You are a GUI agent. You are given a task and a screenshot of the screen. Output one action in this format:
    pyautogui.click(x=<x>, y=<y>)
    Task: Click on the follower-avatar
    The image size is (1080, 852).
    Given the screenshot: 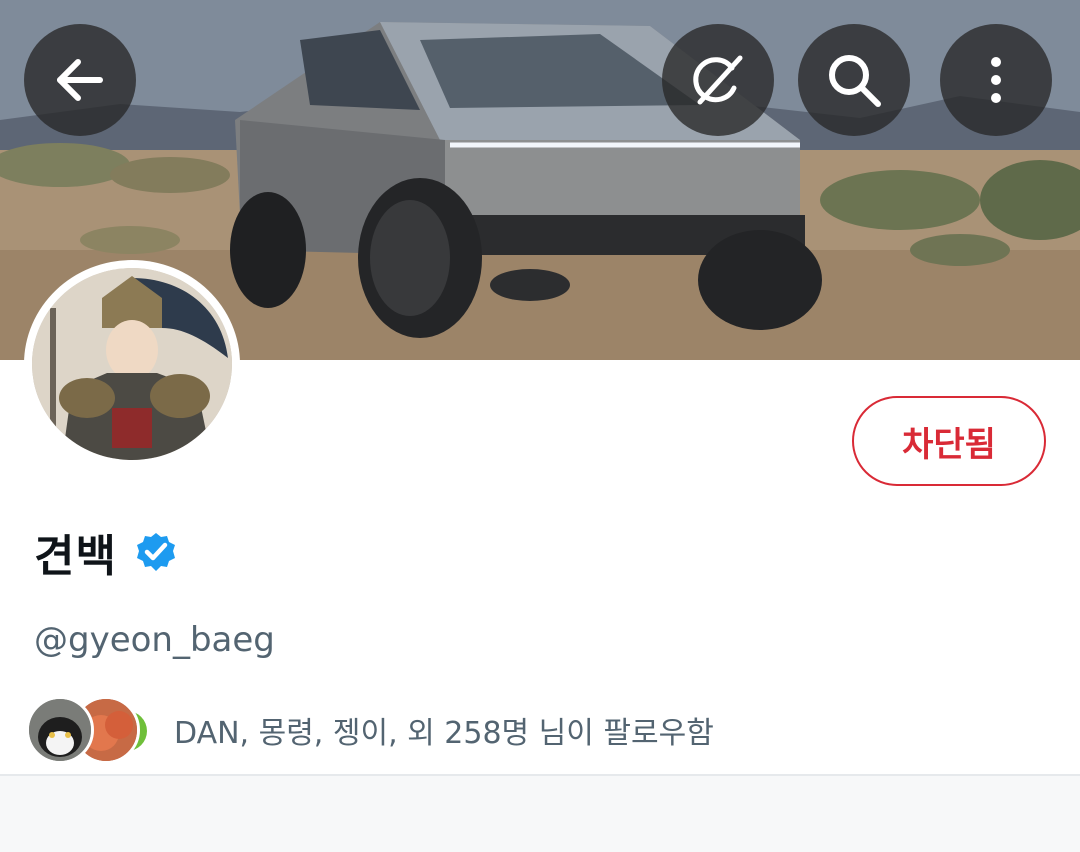 What is the action you would take?
    pyautogui.click(x=60, y=730)
    